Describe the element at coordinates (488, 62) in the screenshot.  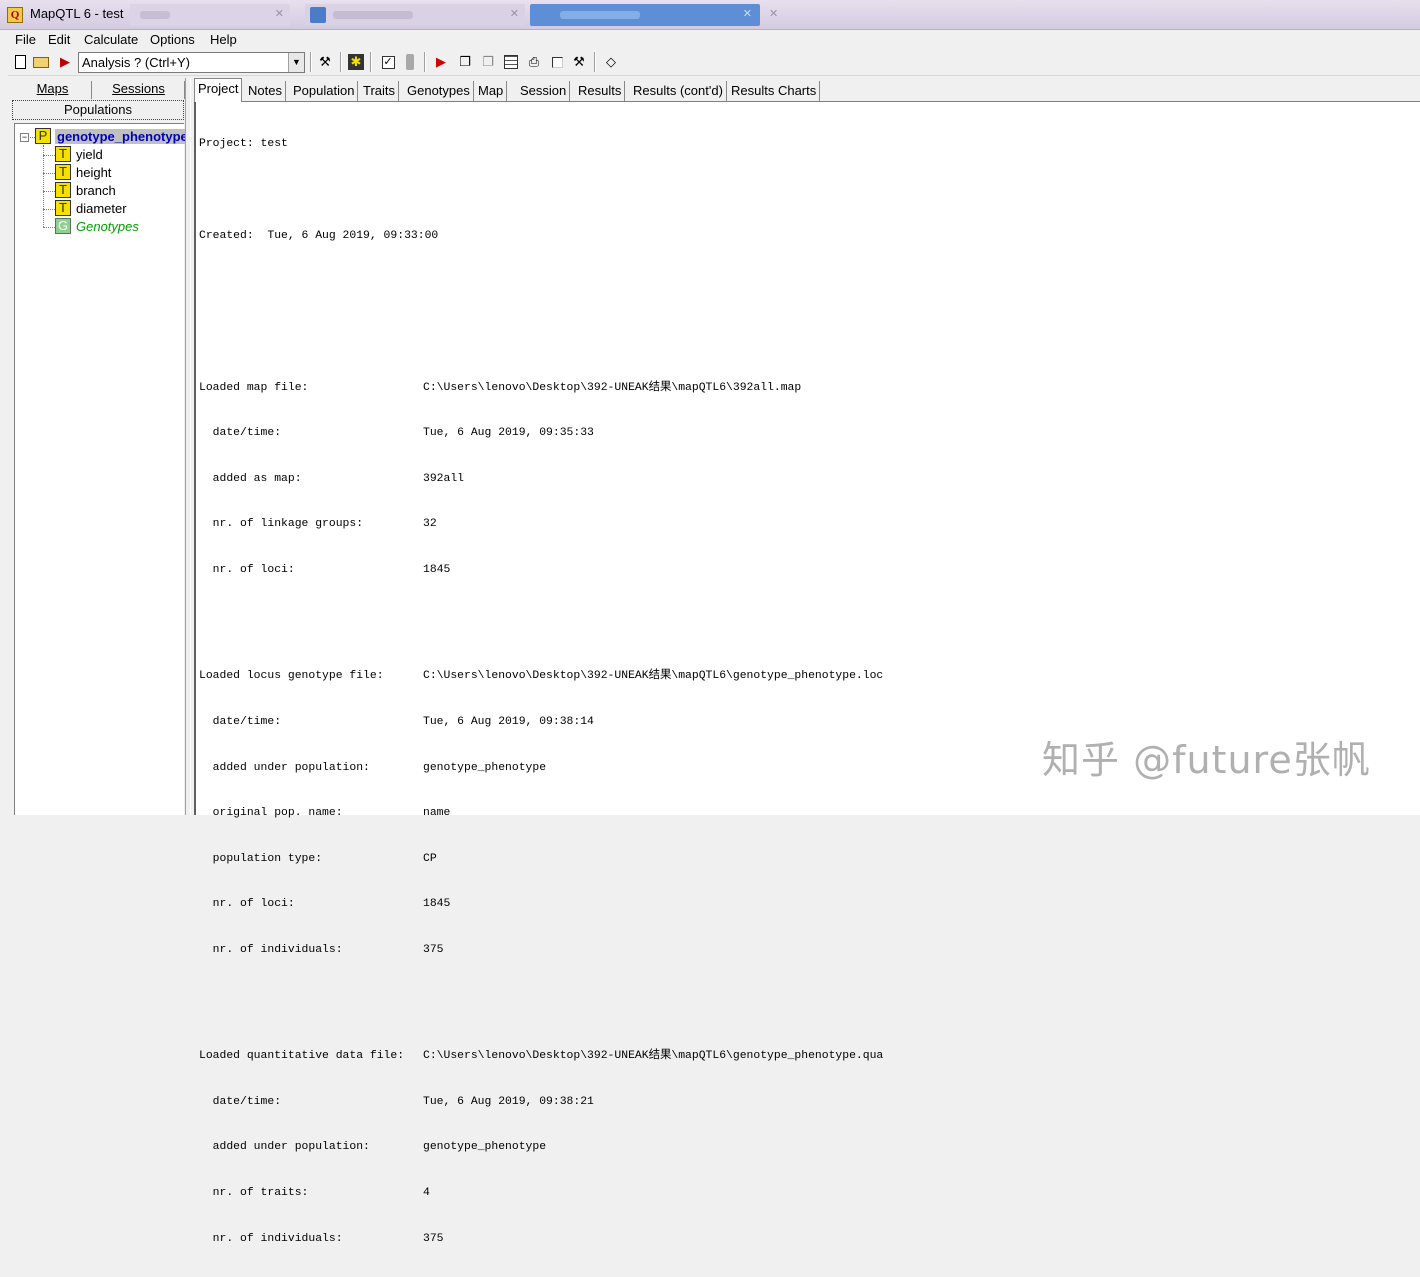
I see `paste-button: ❐` at that location.